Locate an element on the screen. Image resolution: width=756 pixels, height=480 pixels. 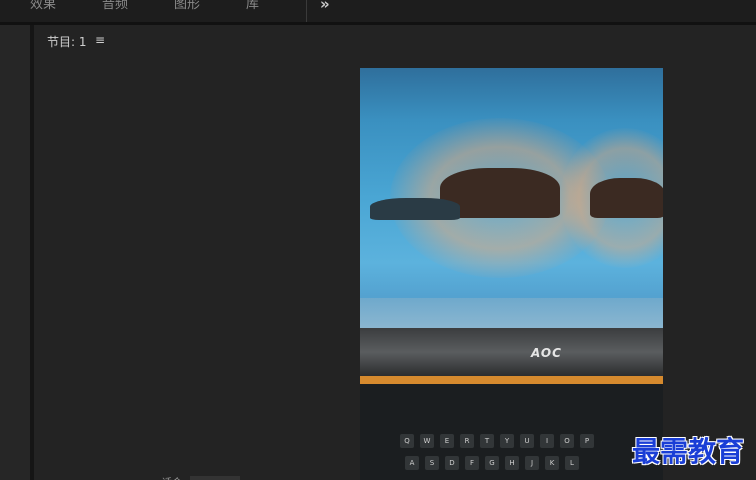
key-k: K is located at coordinates (552, 463).